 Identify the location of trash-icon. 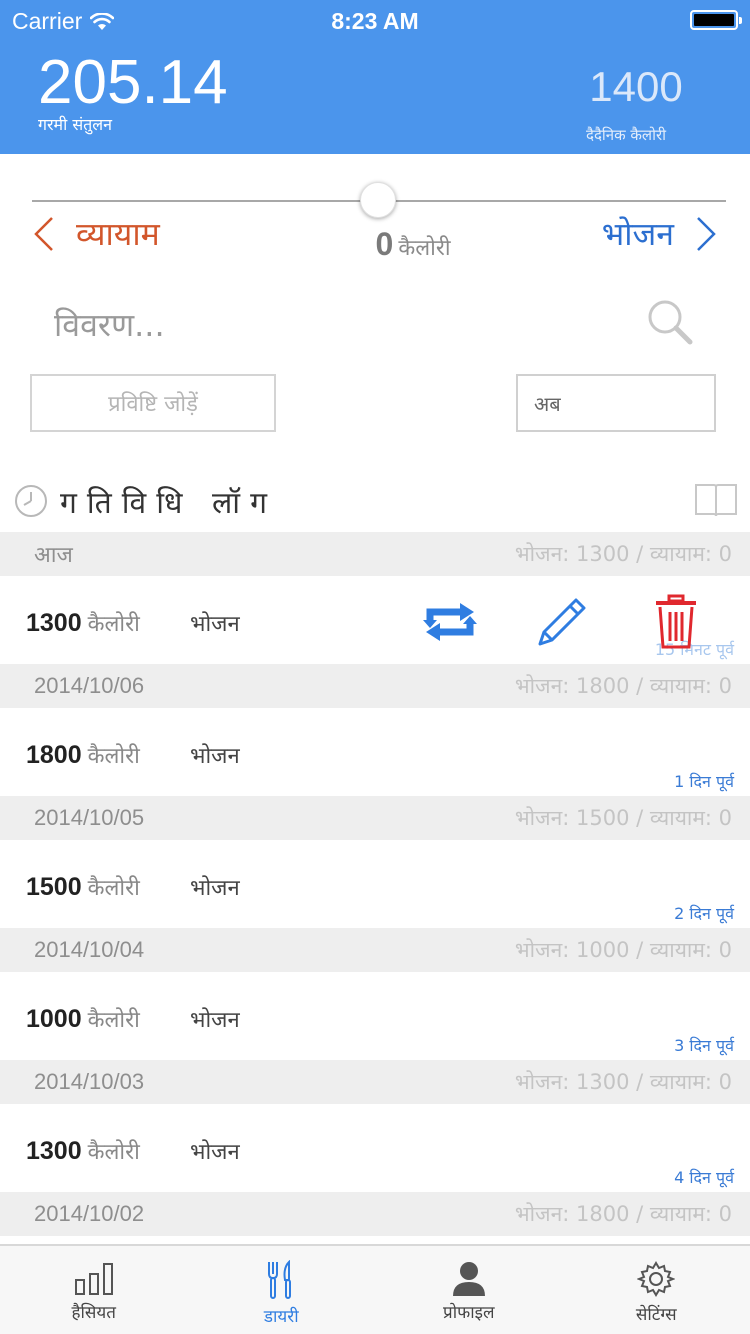
(676, 622).